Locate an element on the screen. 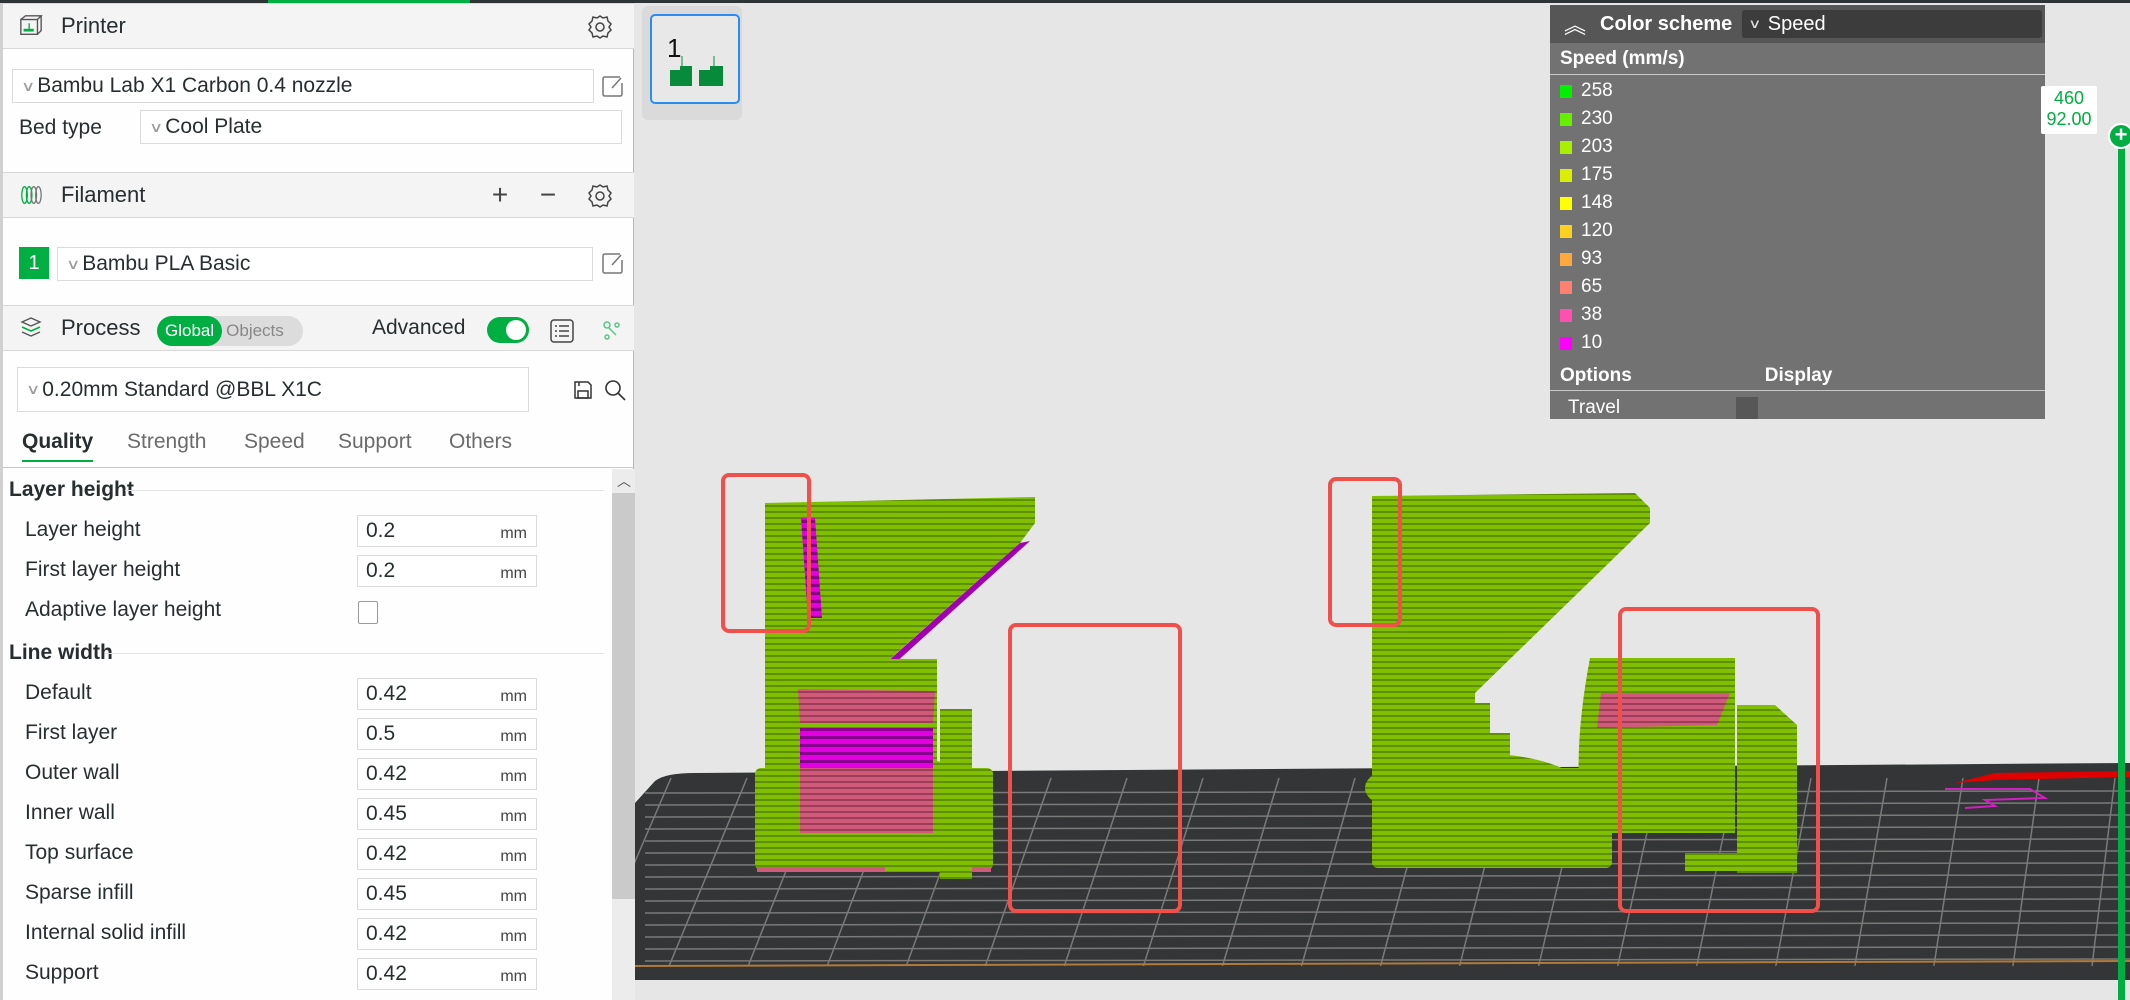  compare-list-button is located at coordinates (562, 331).